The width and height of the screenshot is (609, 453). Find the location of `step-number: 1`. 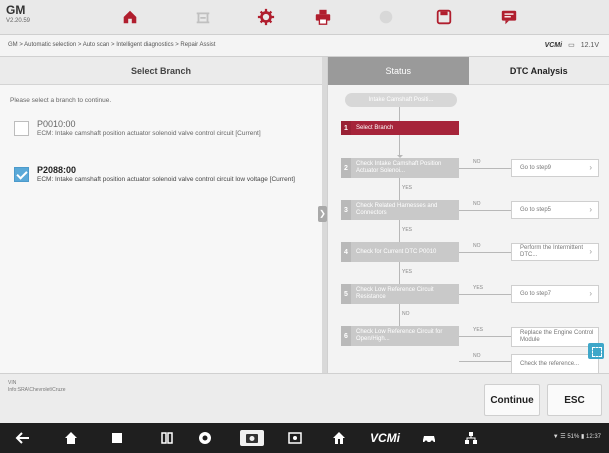

step-number: 1 is located at coordinates (346, 128).